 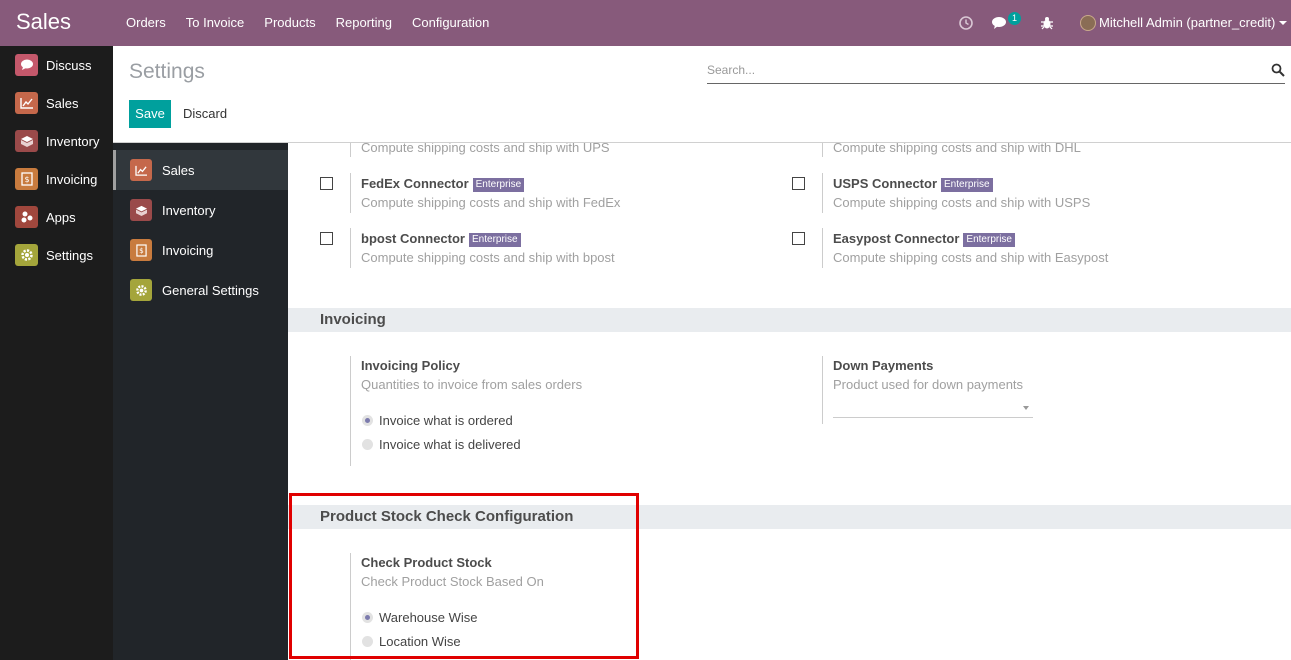 What do you see at coordinates (1026, 408) in the screenshot?
I see `chevron-down-icon` at bounding box center [1026, 408].